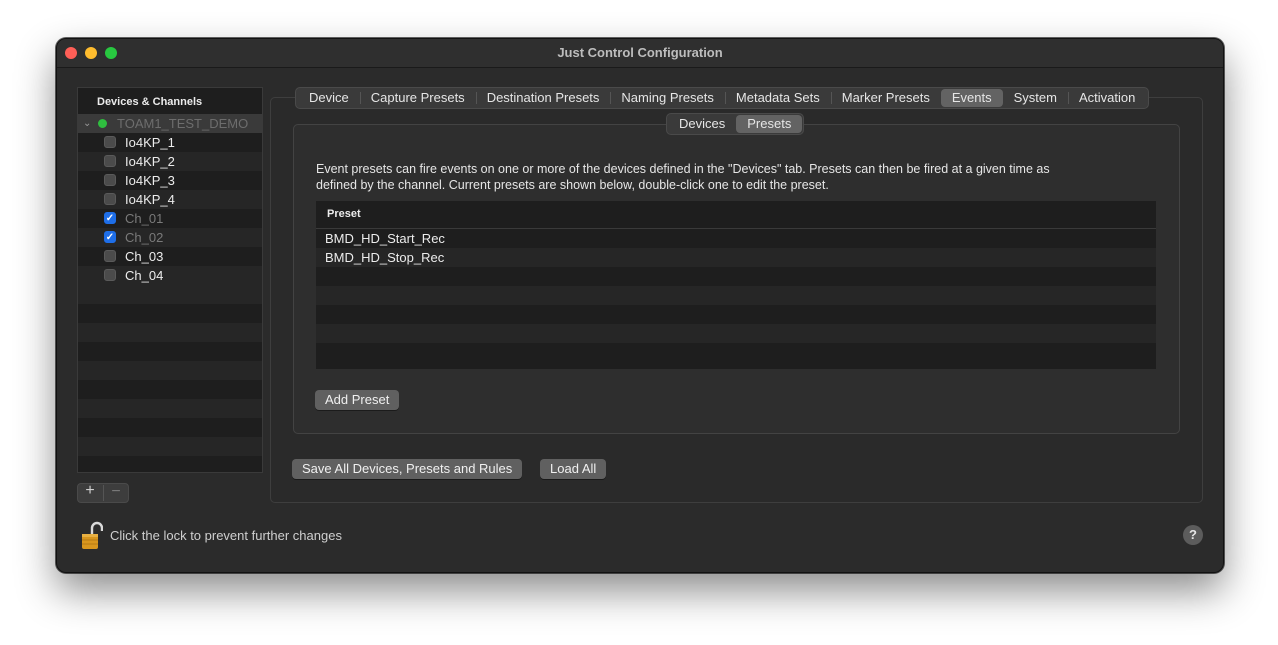 The width and height of the screenshot is (1278, 645). I want to click on title-bar: Just Control Configuration, so click(640, 53).